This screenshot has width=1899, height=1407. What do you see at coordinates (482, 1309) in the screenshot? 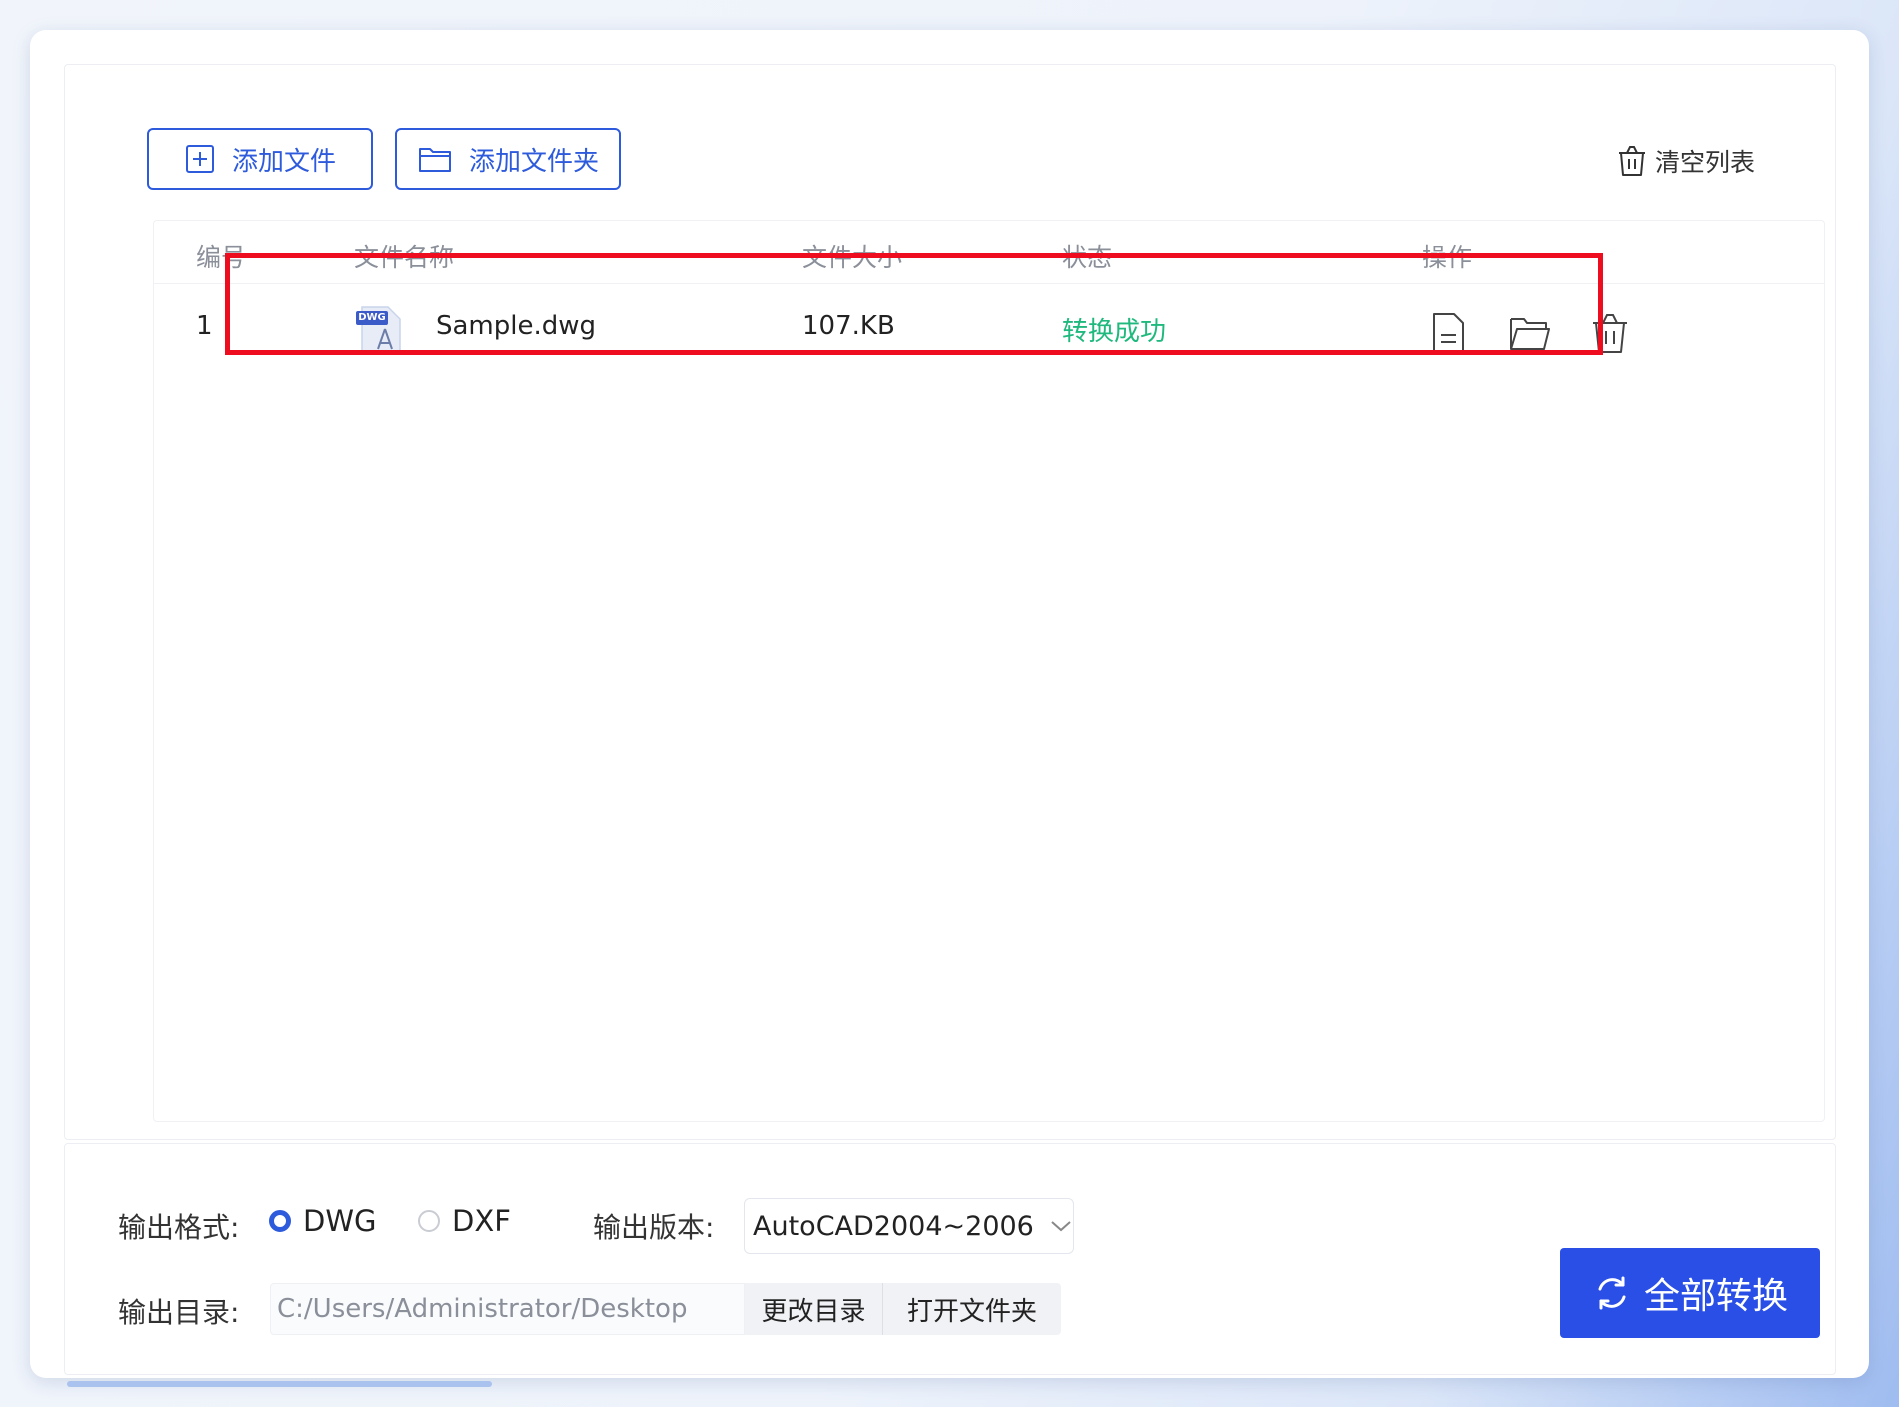
I see `output-dir-value: C:/Users/Administrator/Desktop` at bounding box center [482, 1309].